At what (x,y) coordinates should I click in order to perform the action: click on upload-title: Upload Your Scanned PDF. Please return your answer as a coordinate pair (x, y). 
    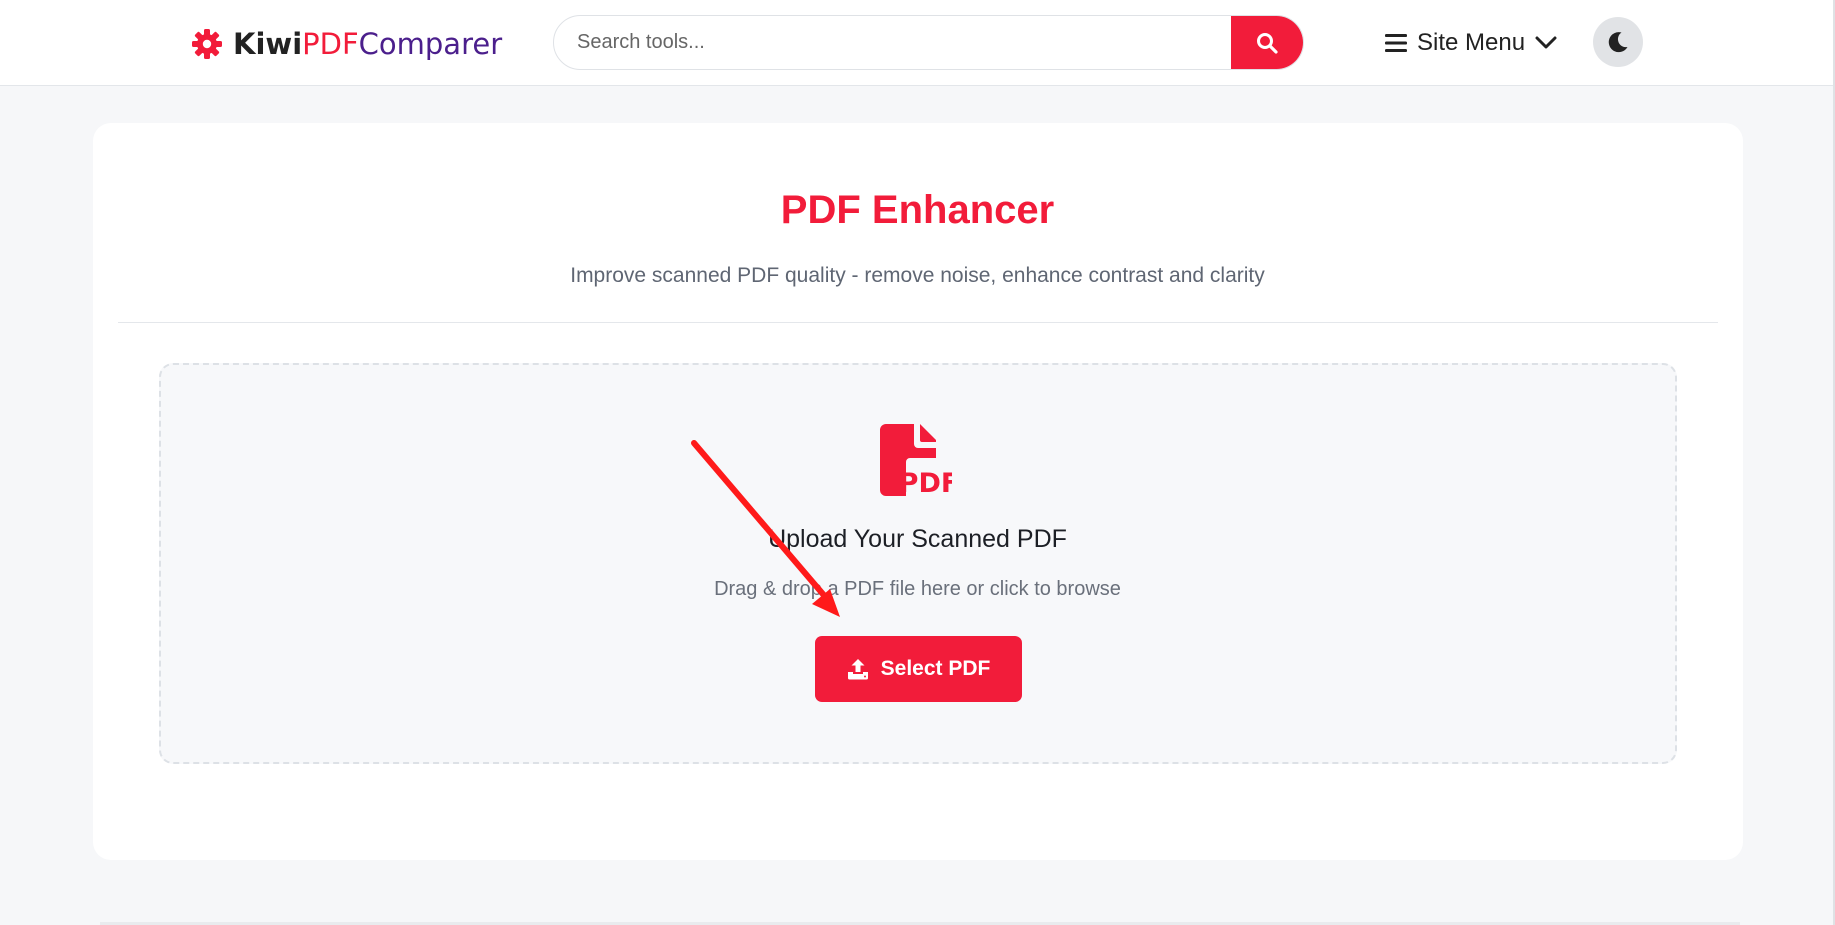
    Looking at the image, I should click on (917, 539).